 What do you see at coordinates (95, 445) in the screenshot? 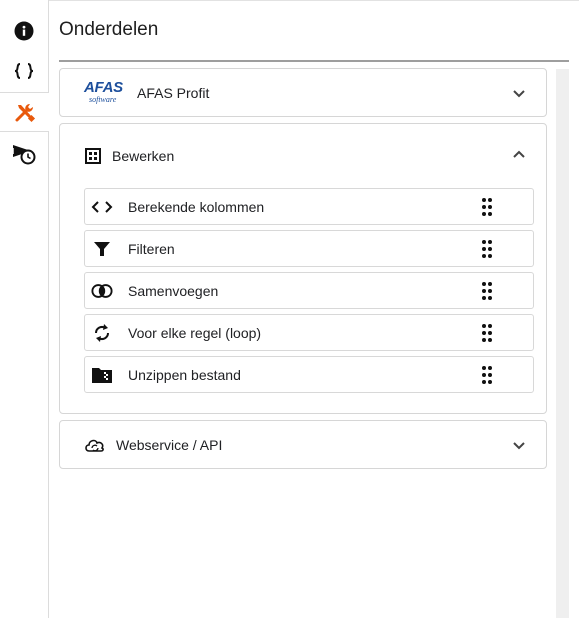
I see `cloud-sync-icon` at bounding box center [95, 445].